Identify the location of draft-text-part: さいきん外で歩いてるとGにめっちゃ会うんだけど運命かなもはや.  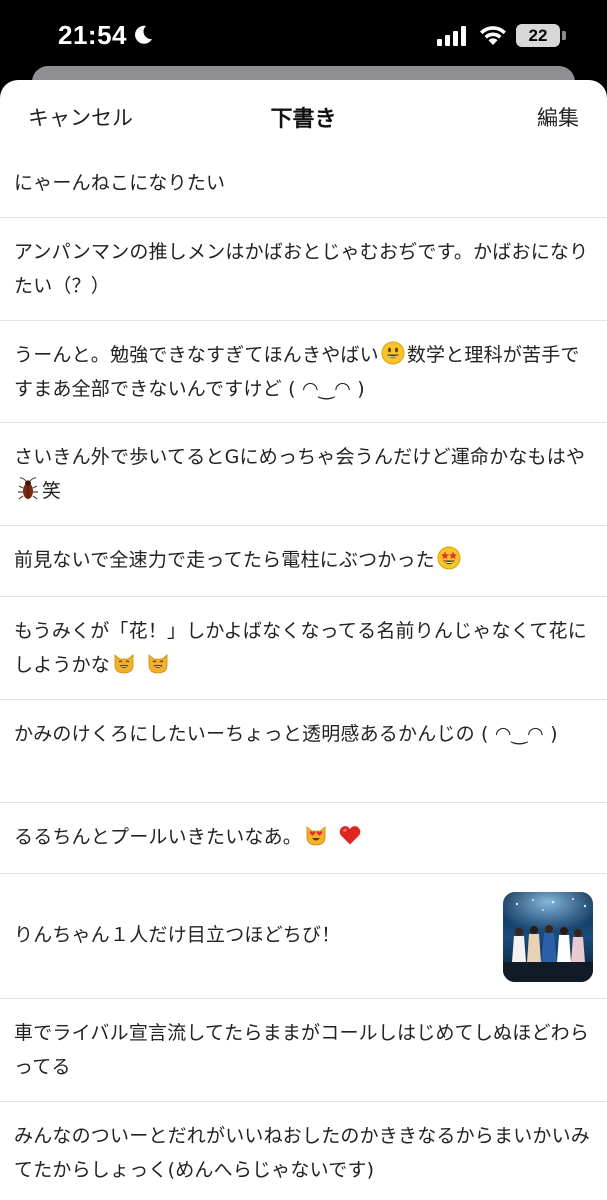
(300, 457).